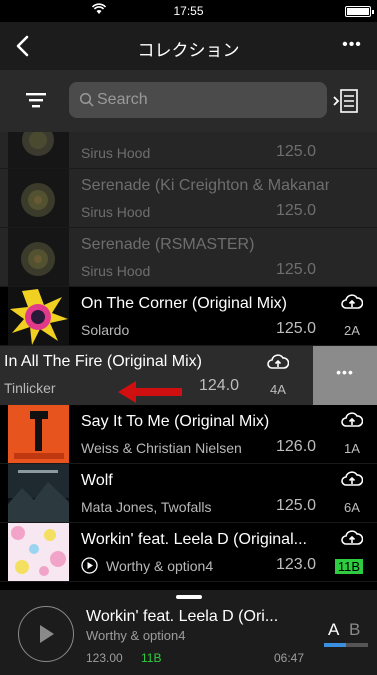 This screenshot has width=377, height=675. Describe the element at coordinates (333, 630) in the screenshot. I see `deck-a-button: A` at that location.